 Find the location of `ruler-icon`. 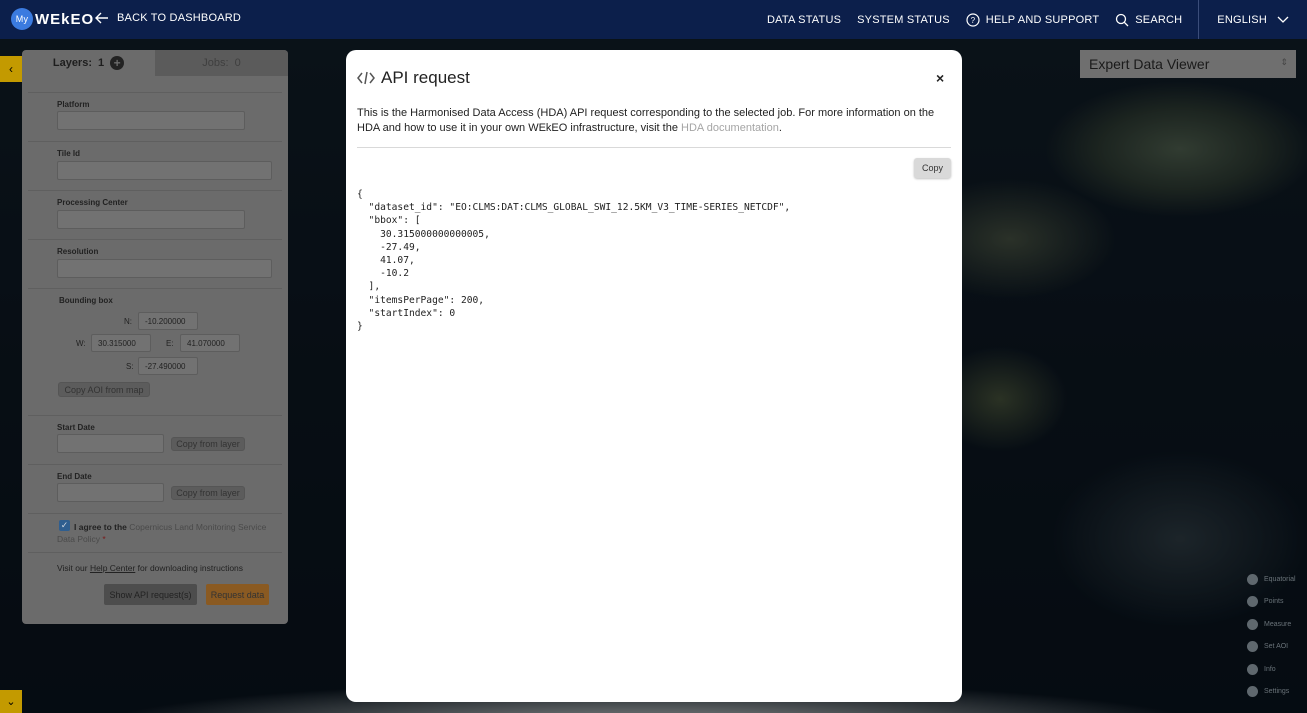

ruler-icon is located at coordinates (1252, 624).